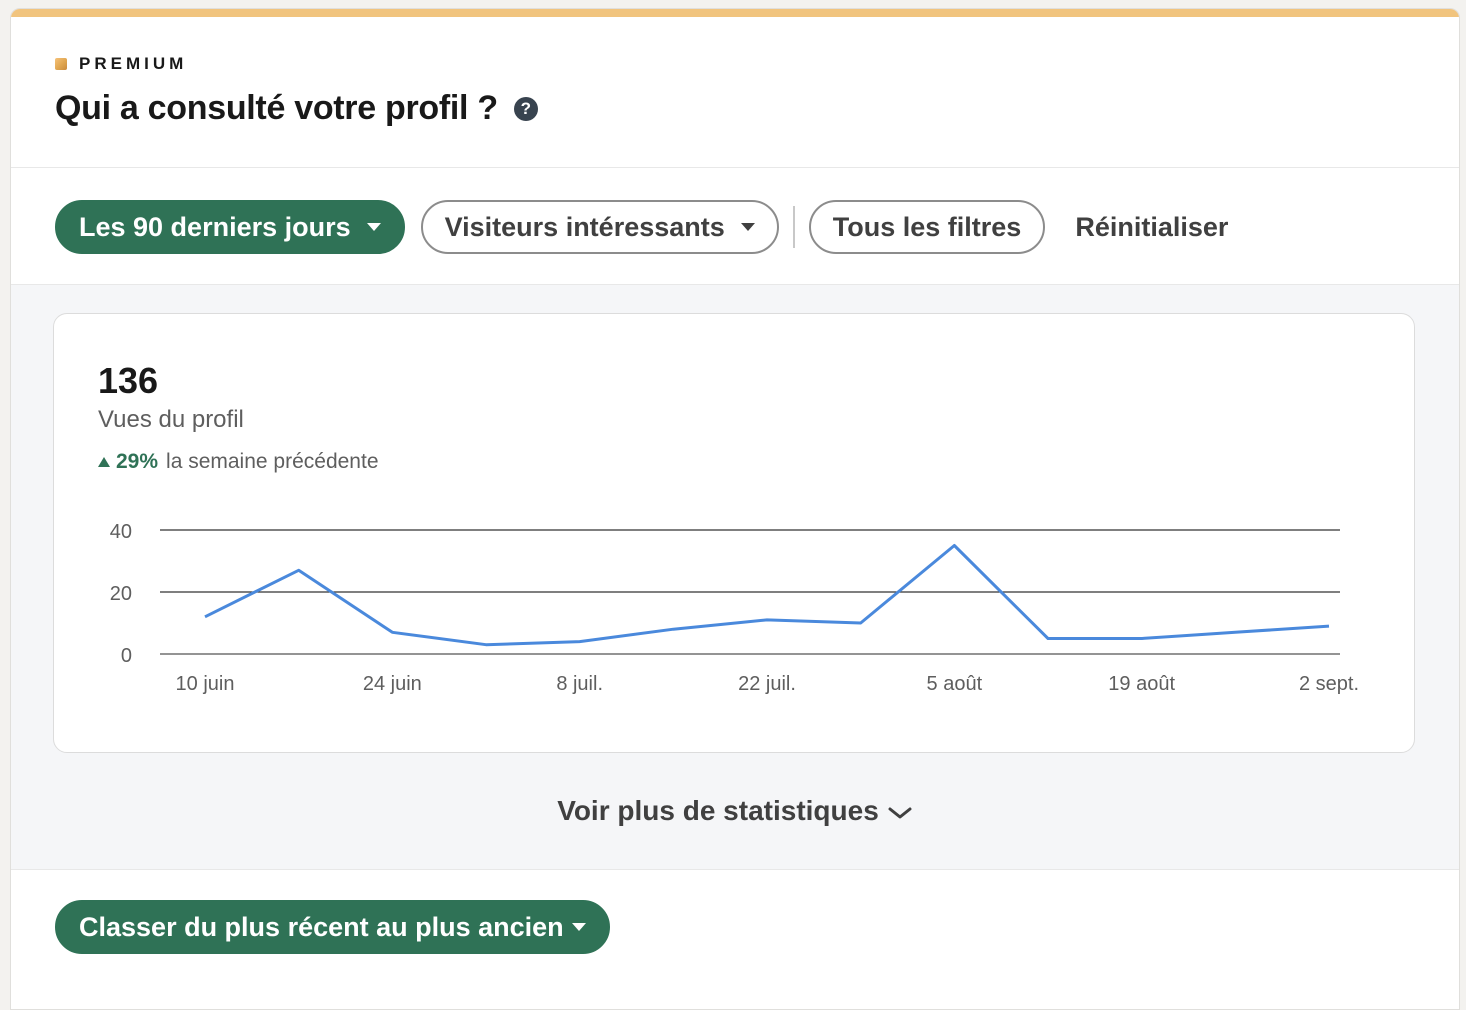 This screenshot has height=1010, width=1466. Describe the element at coordinates (276, 108) in the screenshot. I see `page-title: Qui a consulté votre profil ?` at that location.